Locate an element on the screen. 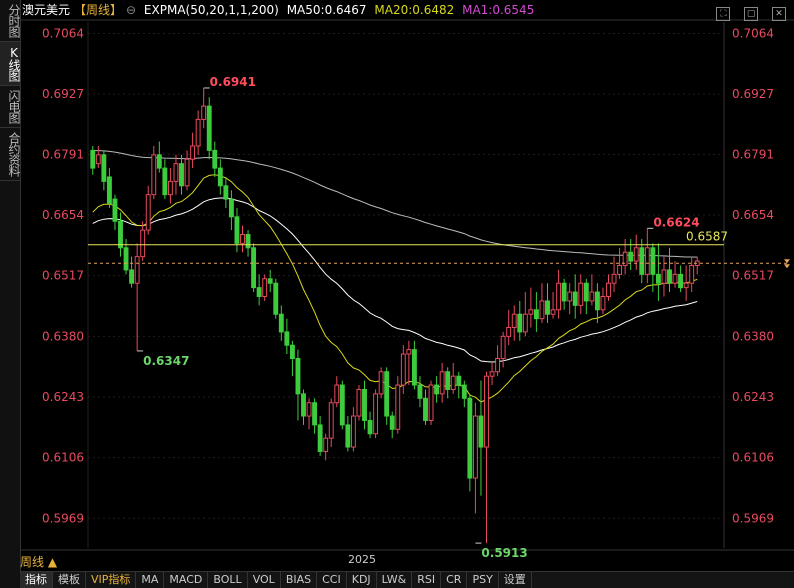 The image size is (794, 588). indicator-tab: PSY is located at coordinates (483, 580).